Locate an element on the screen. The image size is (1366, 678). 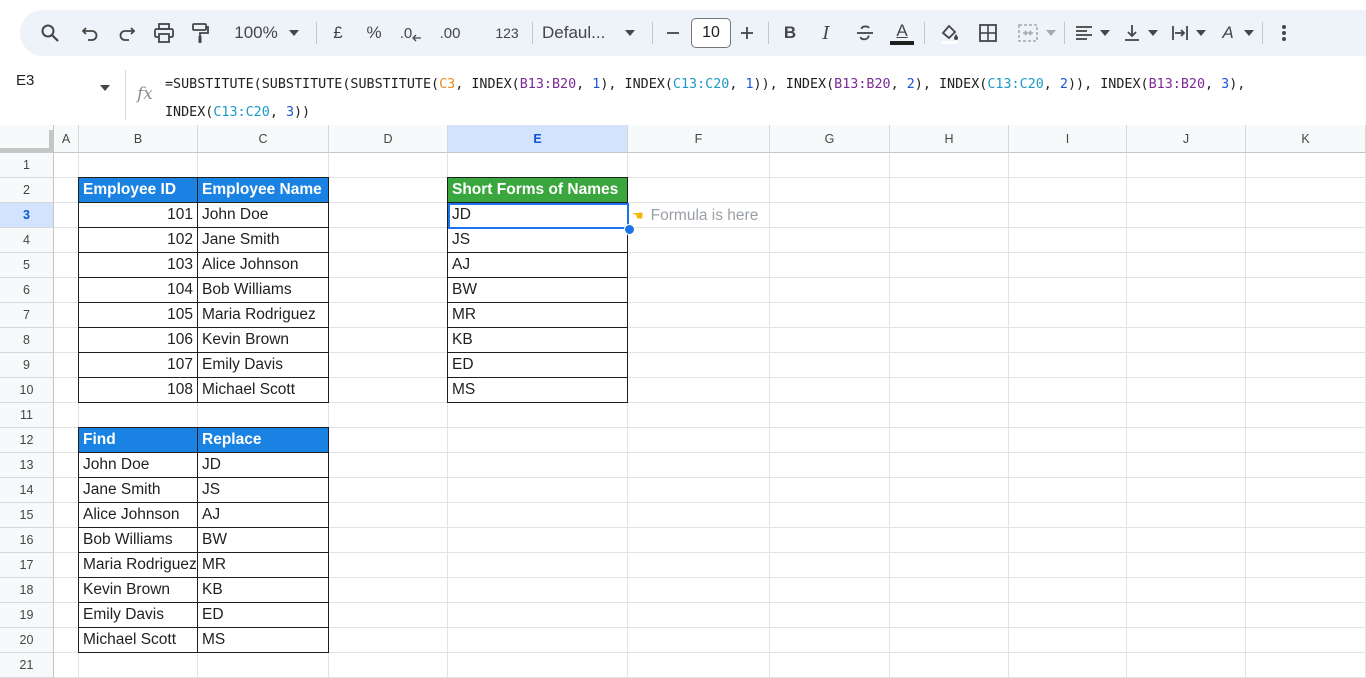
header-cell: Replace is located at coordinates (263, 440).